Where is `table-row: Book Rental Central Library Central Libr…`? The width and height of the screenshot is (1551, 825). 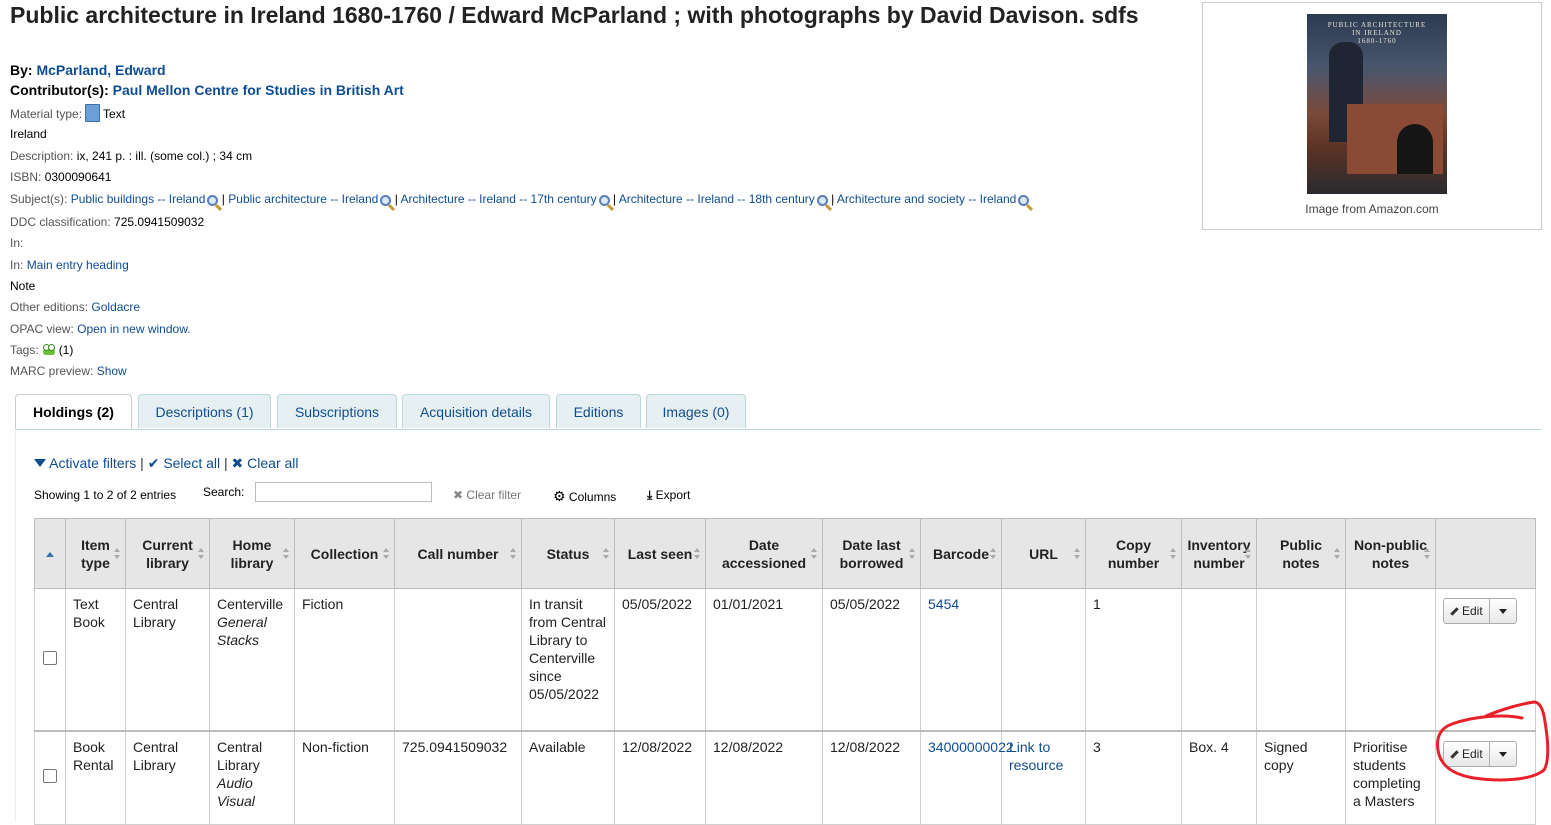 table-row: Book Rental Central Library Central Libr… is located at coordinates (785, 777).